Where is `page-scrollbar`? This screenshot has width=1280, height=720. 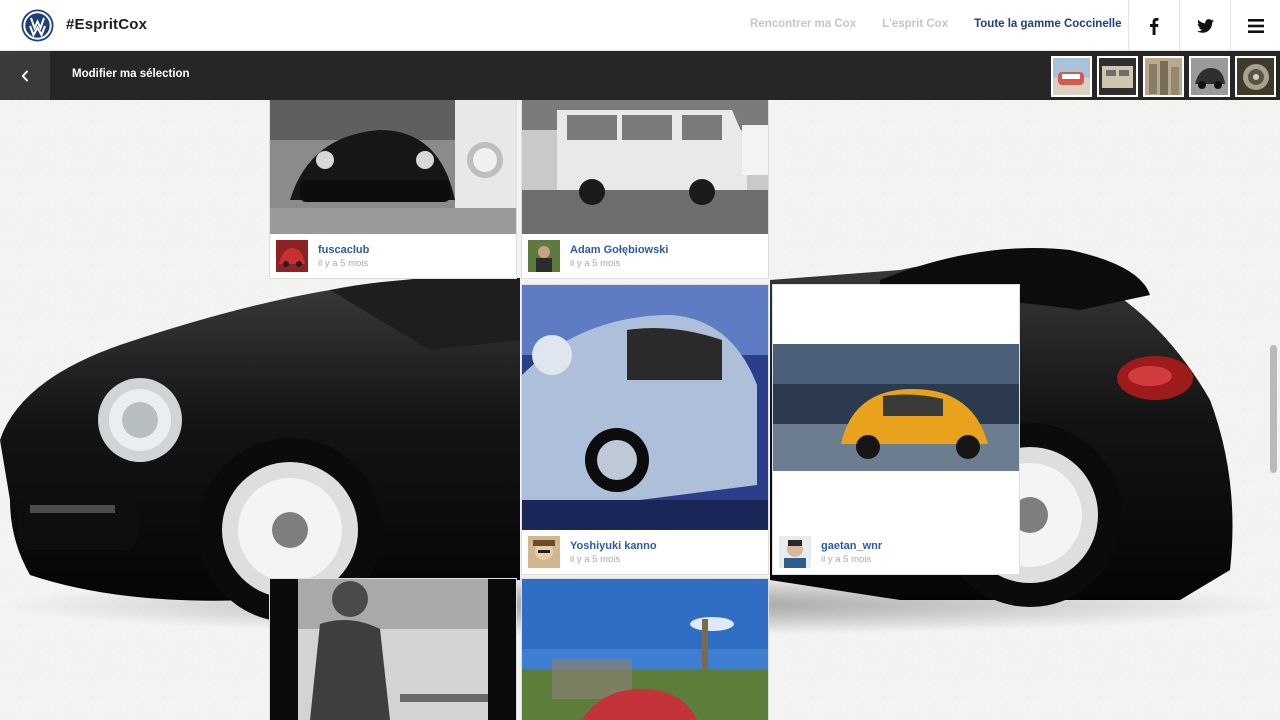
page-scrollbar is located at coordinates (1273, 409).